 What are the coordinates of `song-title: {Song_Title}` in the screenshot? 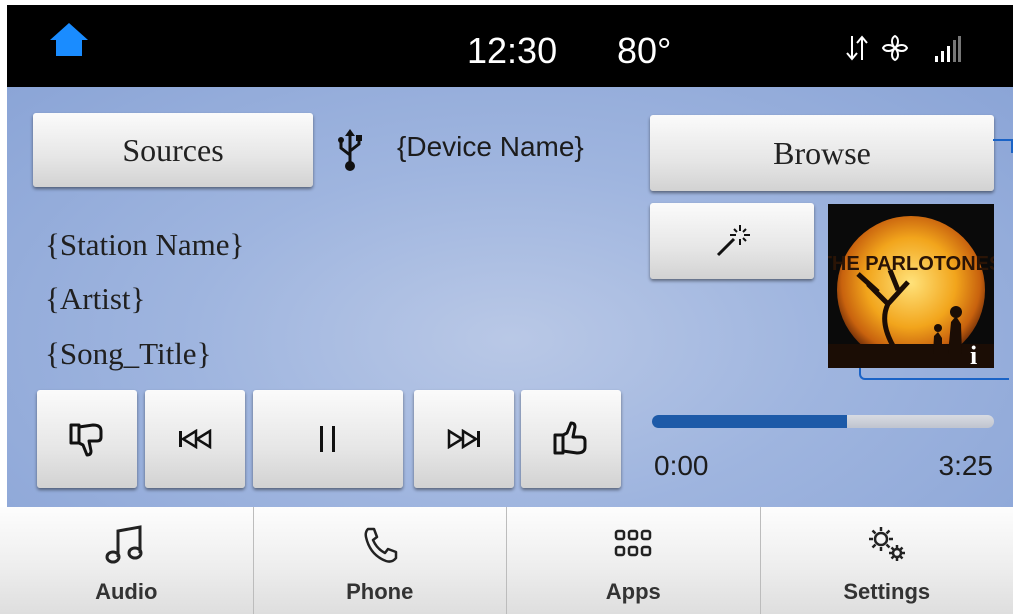 It's located at (128, 353).